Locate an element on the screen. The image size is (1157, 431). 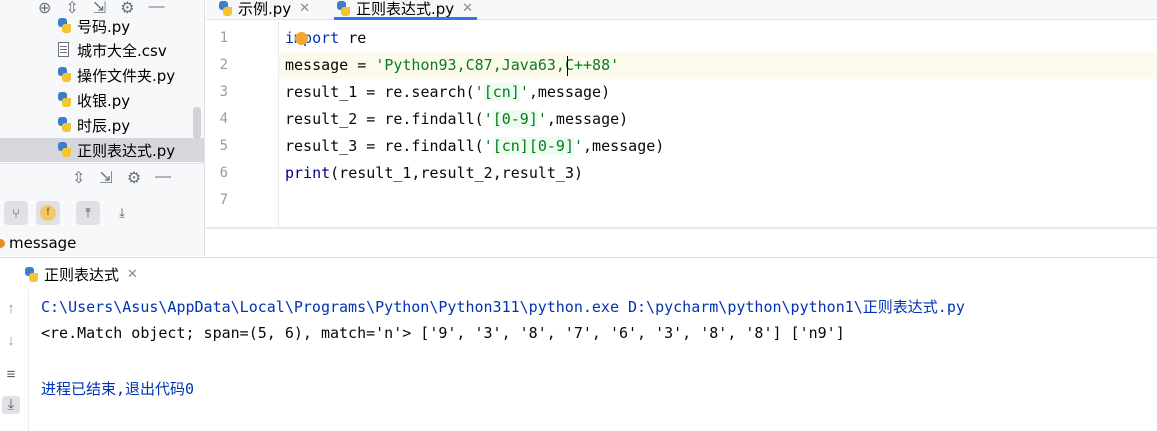
tab-example: 示例.py ✕ is located at coordinates (263, 10).